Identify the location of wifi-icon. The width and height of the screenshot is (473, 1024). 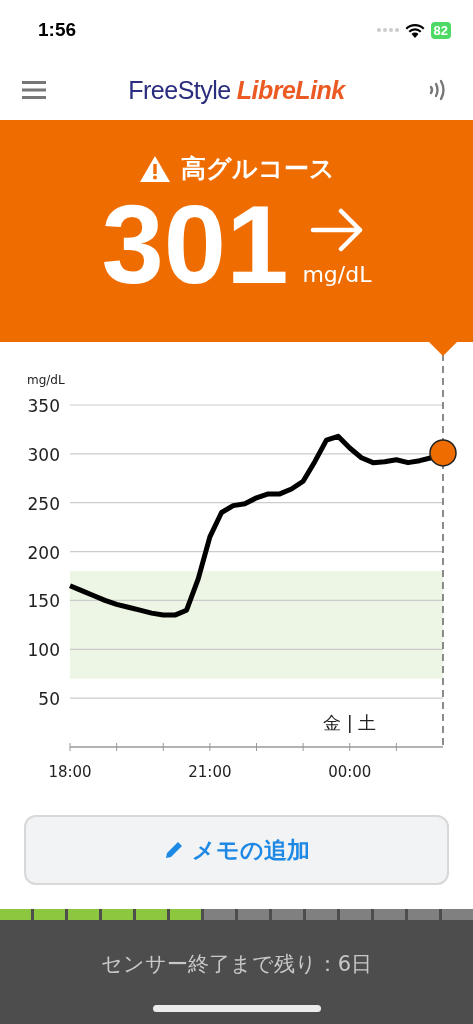
(414, 30).